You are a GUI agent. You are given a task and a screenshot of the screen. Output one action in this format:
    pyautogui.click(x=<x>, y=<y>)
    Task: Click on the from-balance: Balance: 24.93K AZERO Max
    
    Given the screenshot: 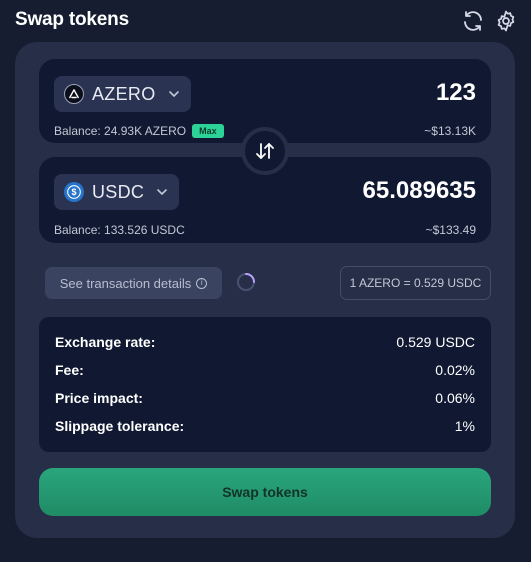 What is the action you would take?
    pyautogui.click(x=139, y=131)
    